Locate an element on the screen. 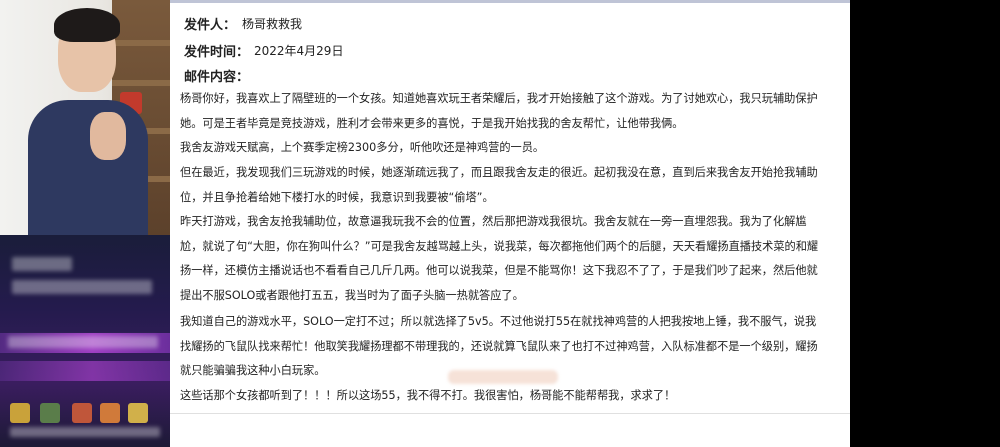 This screenshot has height=447, width=1000. content-label: 邮件内容： is located at coordinates (217, 77).